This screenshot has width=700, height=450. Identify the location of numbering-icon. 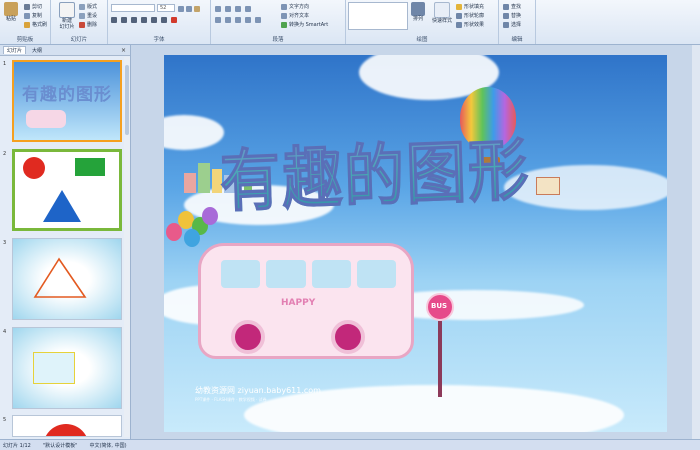
(228, 8).